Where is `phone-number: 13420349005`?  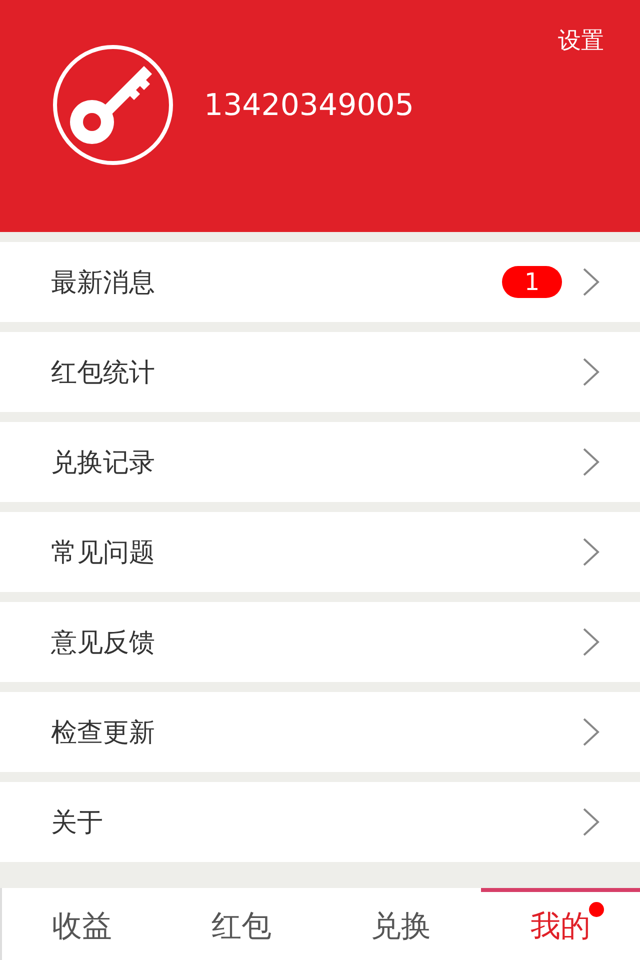 phone-number: 13420349005 is located at coordinates (309, 105).